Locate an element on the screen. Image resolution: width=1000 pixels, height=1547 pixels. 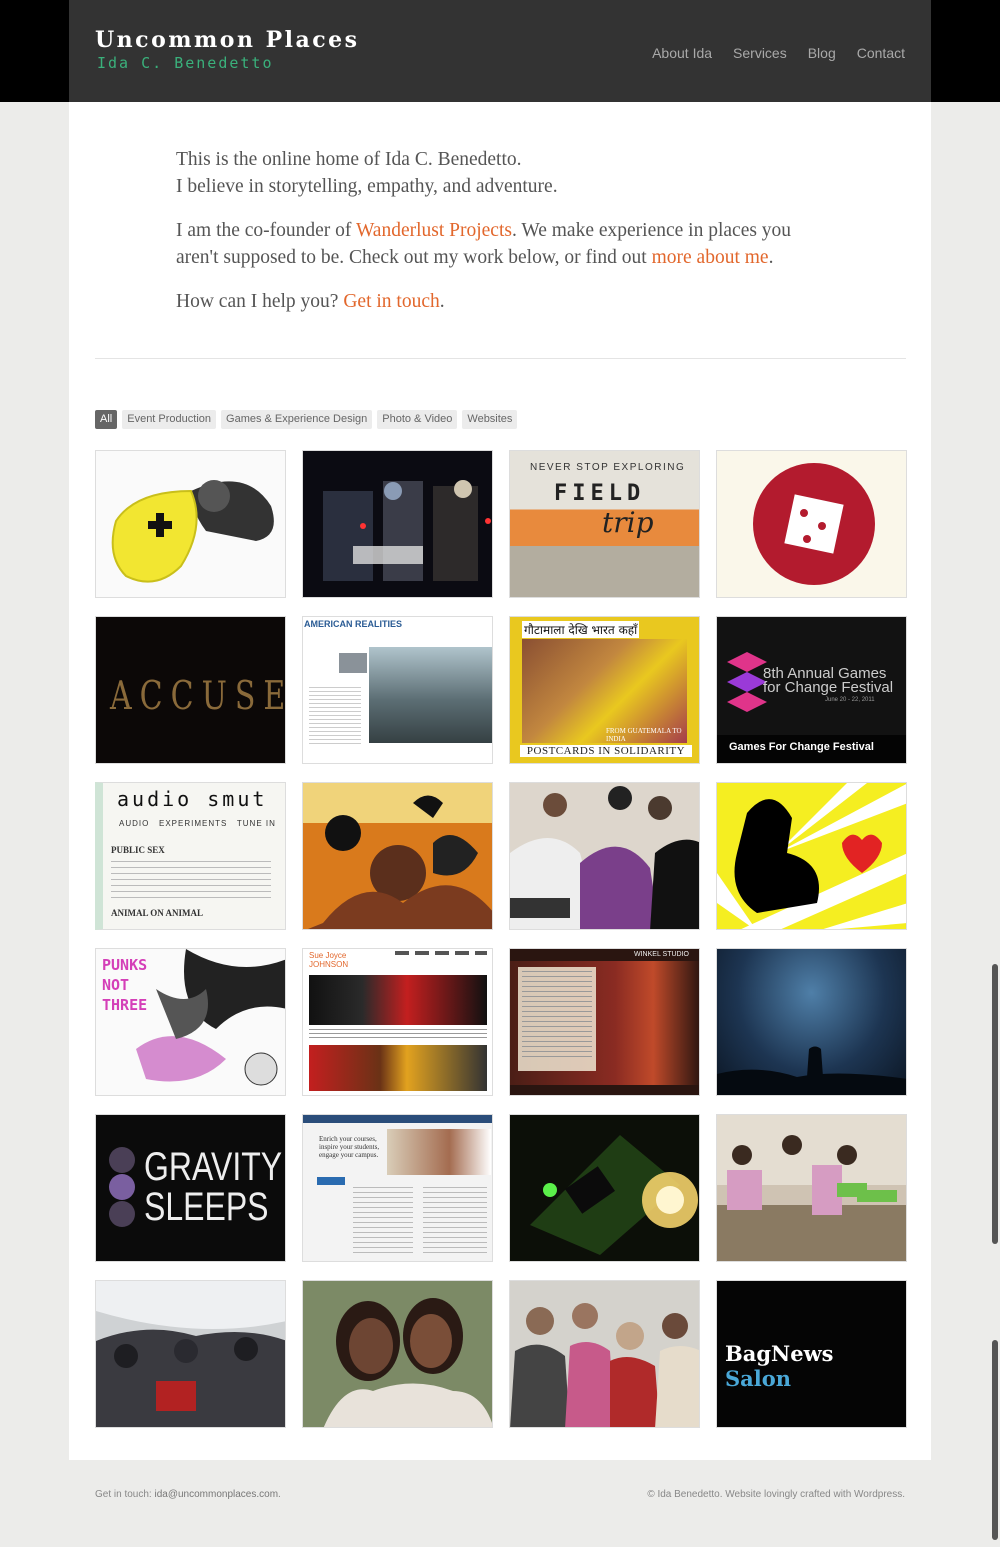
main-nav: About Ida Services Blog Contact is located at coordinates (778, 53).